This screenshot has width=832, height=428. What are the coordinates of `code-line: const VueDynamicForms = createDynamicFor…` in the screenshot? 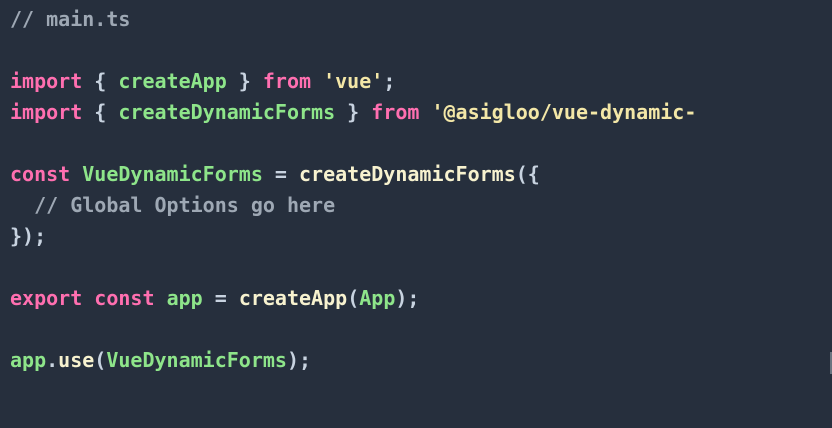 It's located at (421, 174).